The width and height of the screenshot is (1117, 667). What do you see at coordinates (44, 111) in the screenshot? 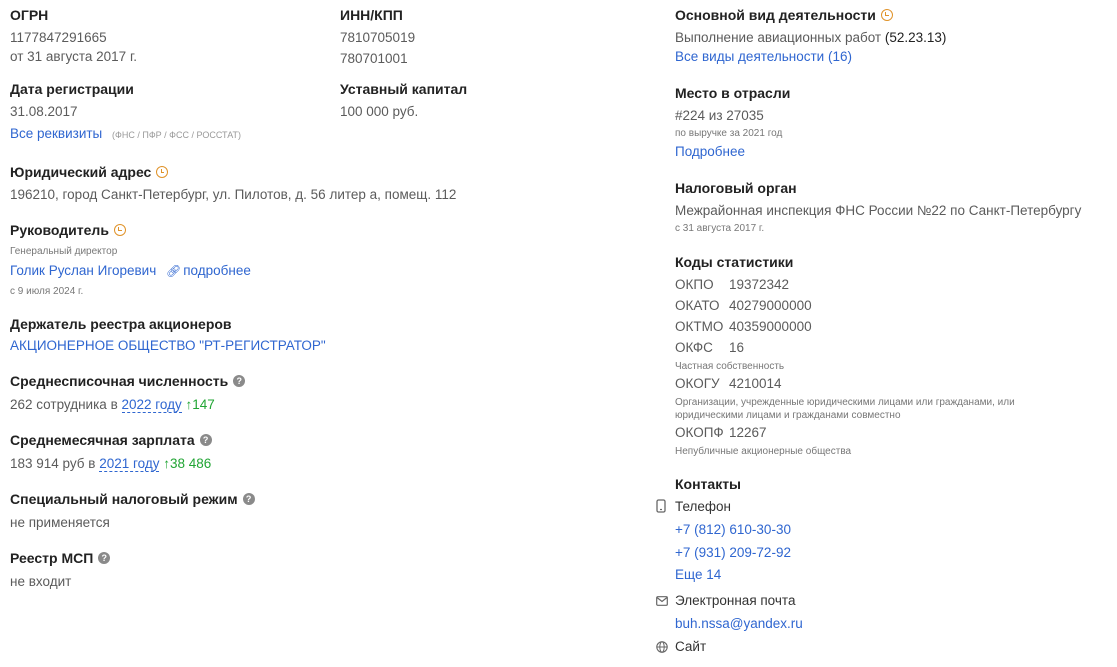
I see `registration-date: 31.08.2017` at bounding box center [44, 111].